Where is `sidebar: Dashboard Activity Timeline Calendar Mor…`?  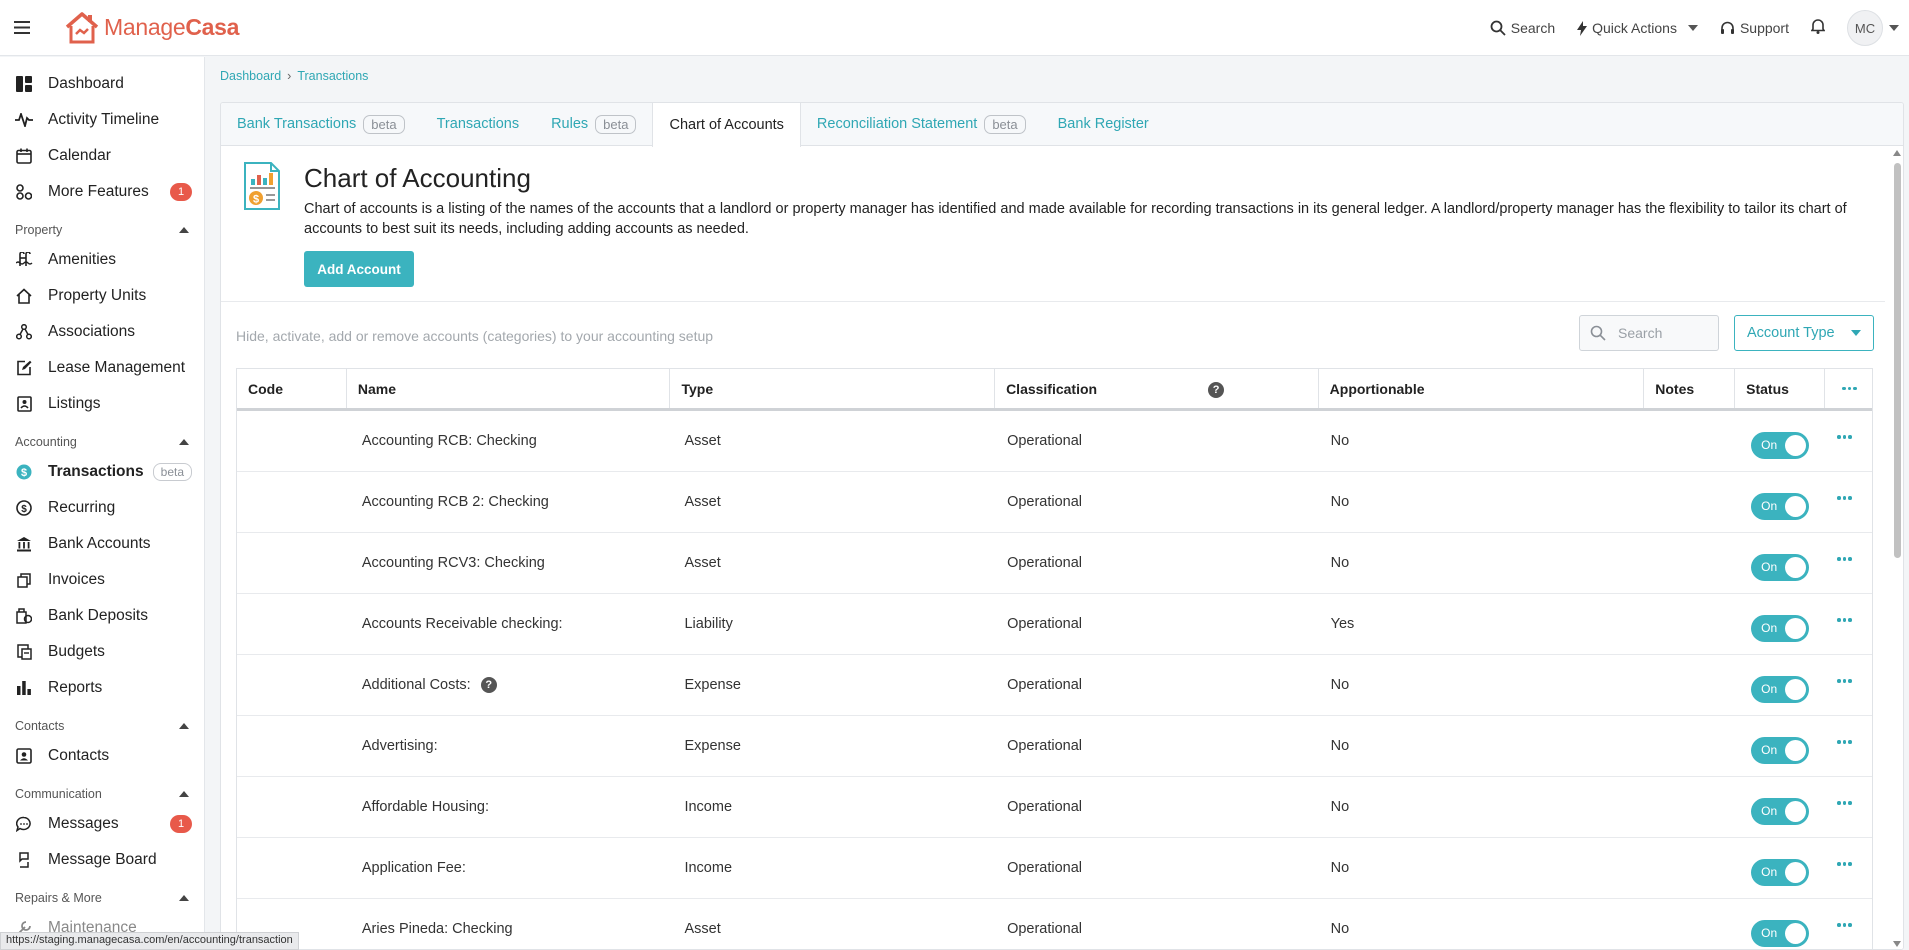
sidebar: Dashboard Activity Timeline Calendar Mor… is located at coordinates (102, 503).